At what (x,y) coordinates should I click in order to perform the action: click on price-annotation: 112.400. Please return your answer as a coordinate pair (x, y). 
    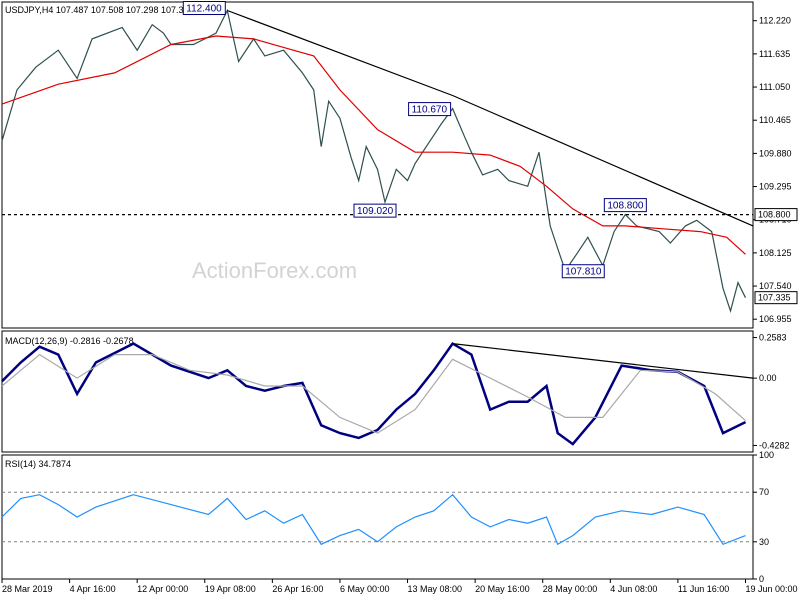
    Looking at the image, I should click on (204, 8).